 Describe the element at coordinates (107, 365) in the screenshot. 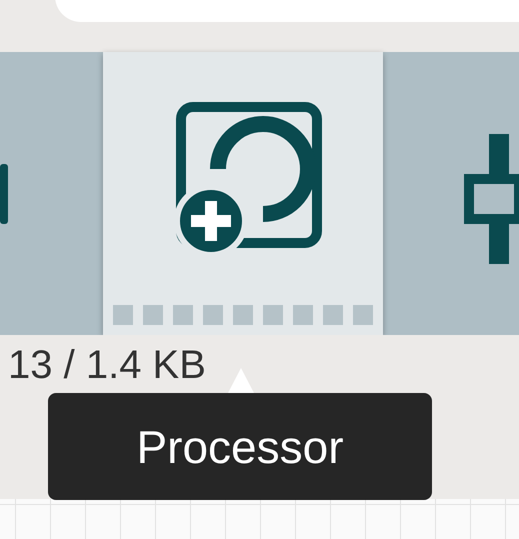

I see `stats-text: 13 / 1.4 KB` at that location.